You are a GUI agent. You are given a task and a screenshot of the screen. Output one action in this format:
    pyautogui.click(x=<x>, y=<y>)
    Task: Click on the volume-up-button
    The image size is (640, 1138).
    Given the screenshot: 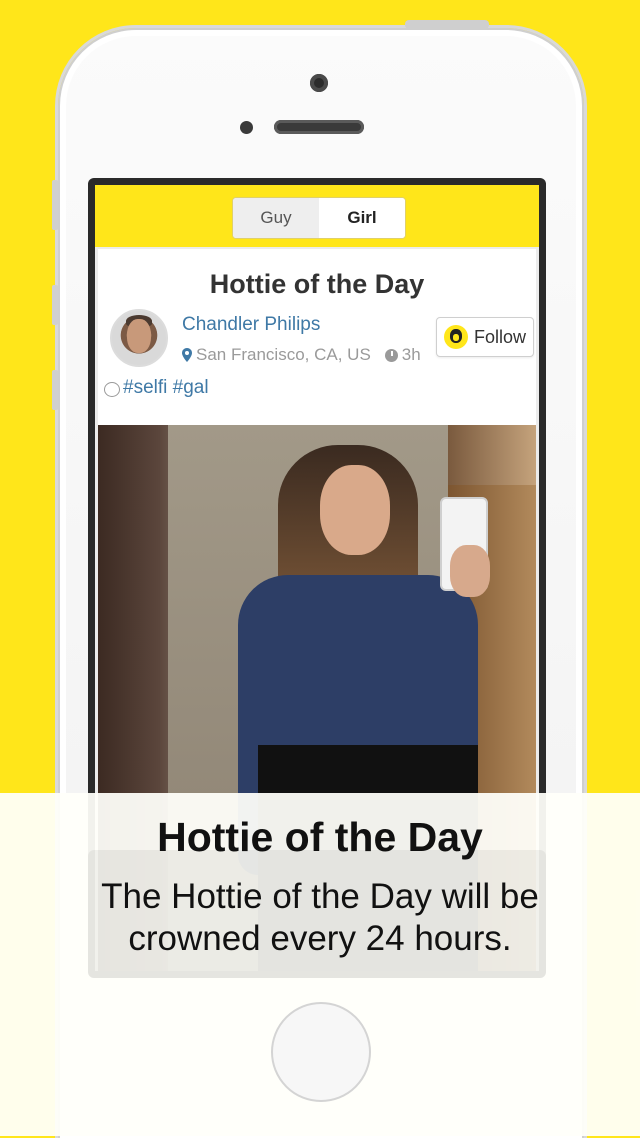 What is the action you would take?
    pyautogui.click(x=55, y=305)
    